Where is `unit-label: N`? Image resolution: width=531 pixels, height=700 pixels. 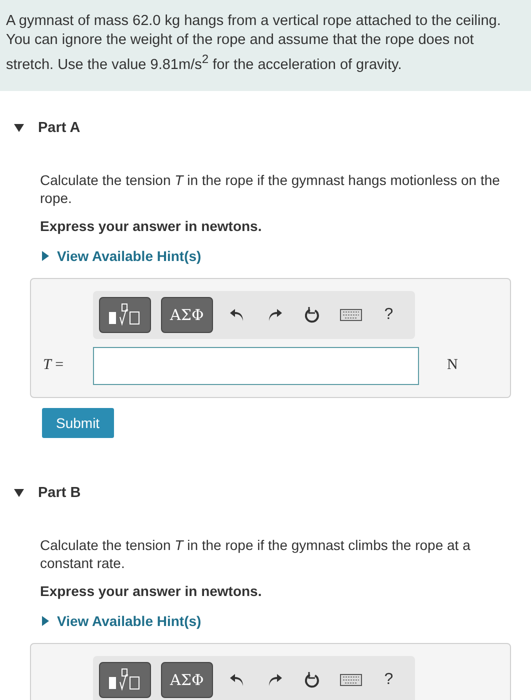 unit-label: N is located at coordinates (452, 365).